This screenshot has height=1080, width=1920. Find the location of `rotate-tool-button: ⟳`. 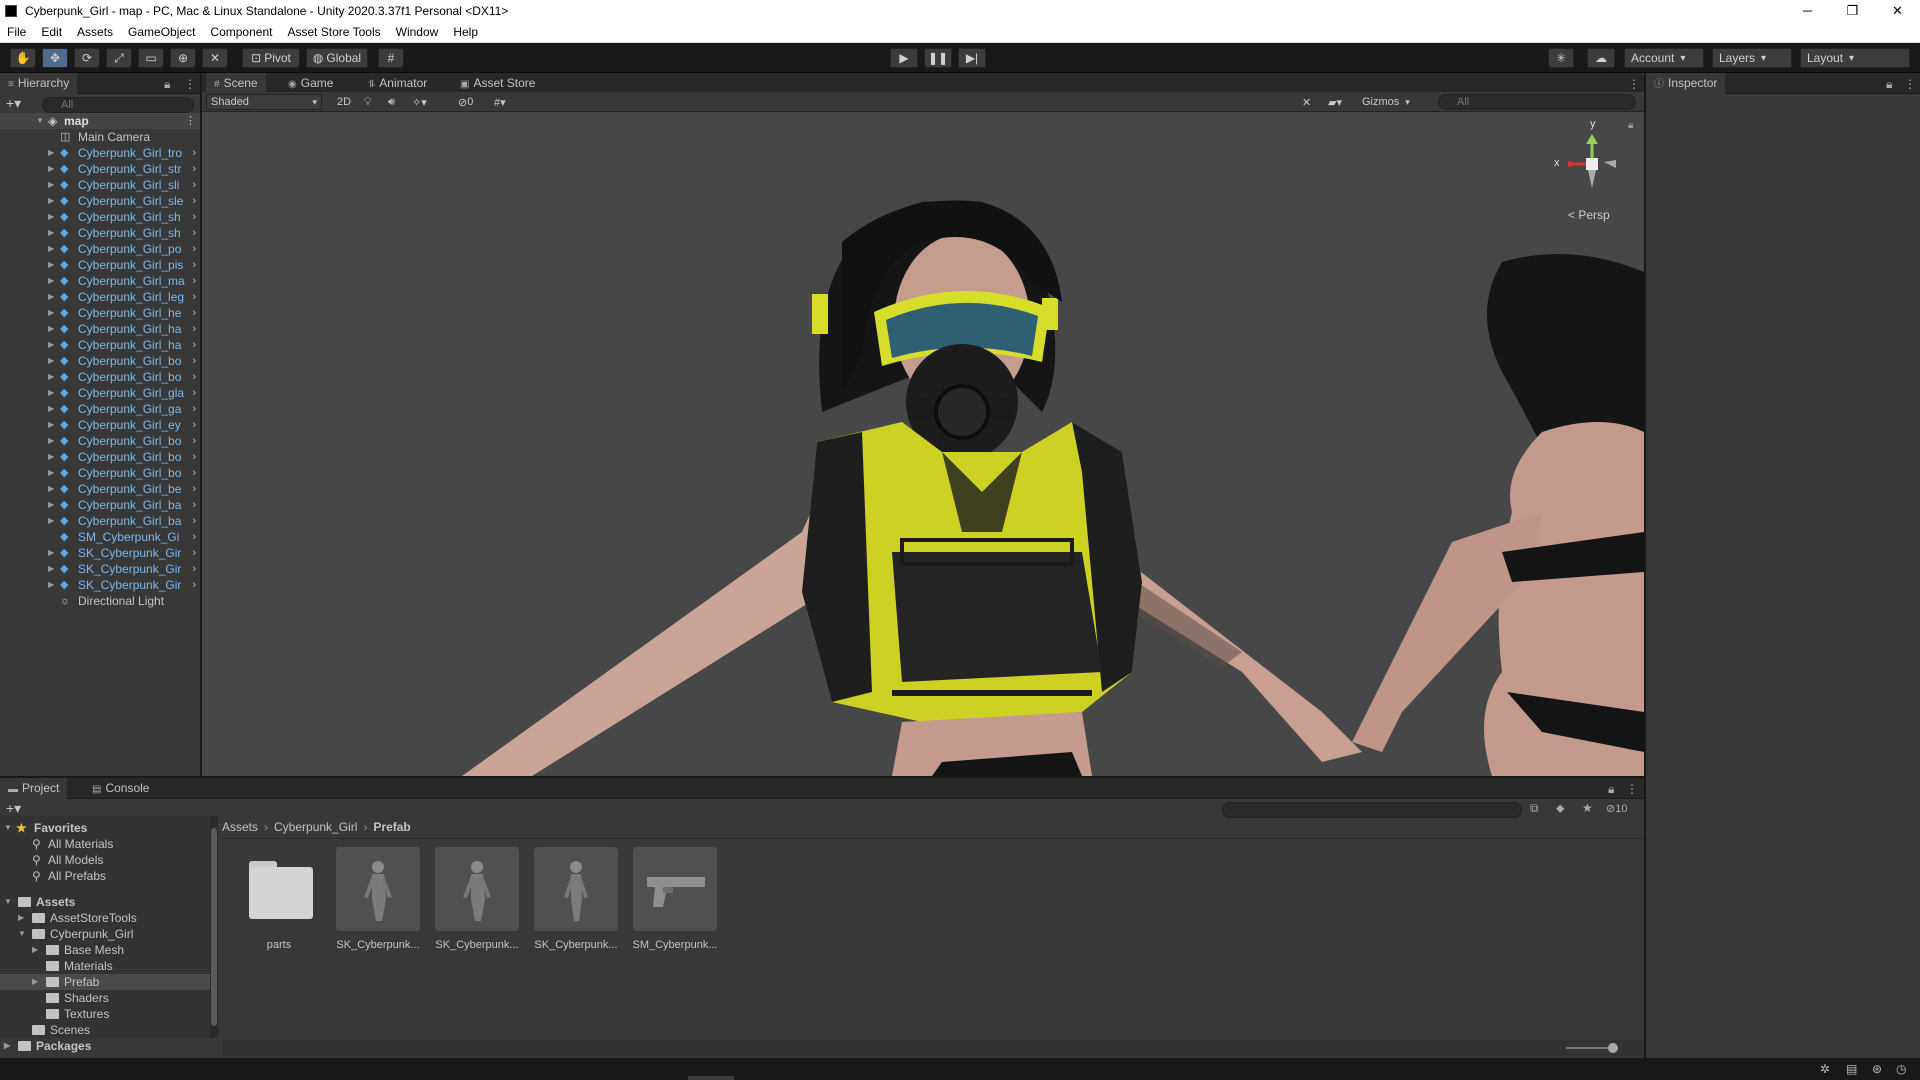

rotate-tool-button: ⟳ is located at coordinates (87, 58).